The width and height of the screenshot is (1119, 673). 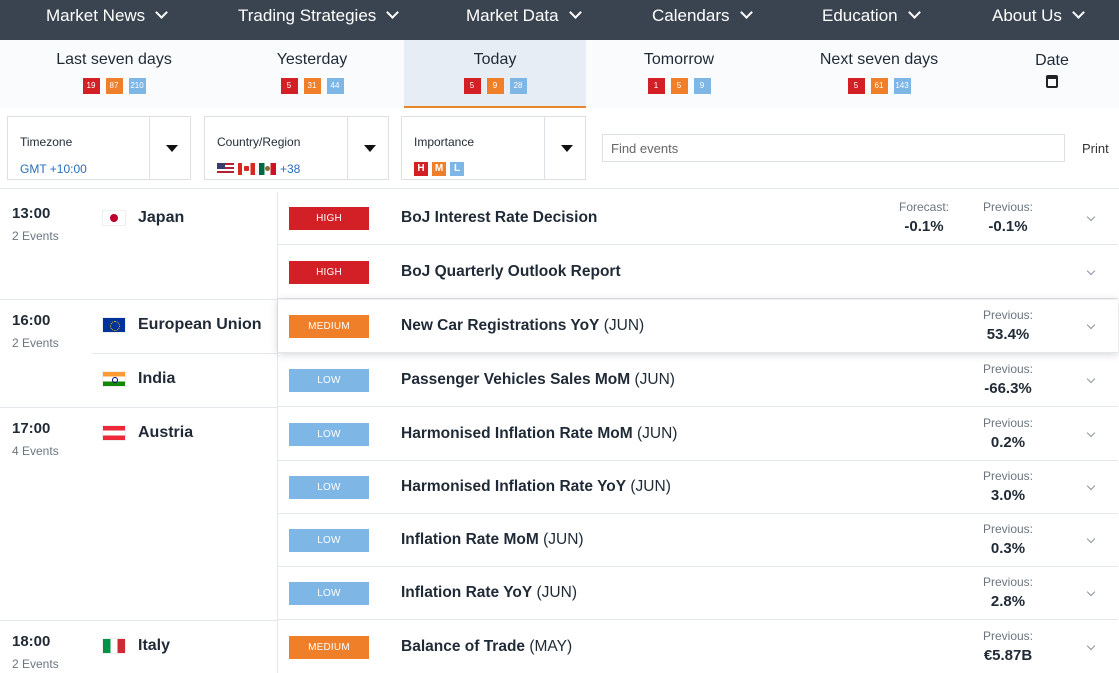 I want to click on tab-last-seven-days: Last seven days 19 87 210, so click(x=114, y=74).